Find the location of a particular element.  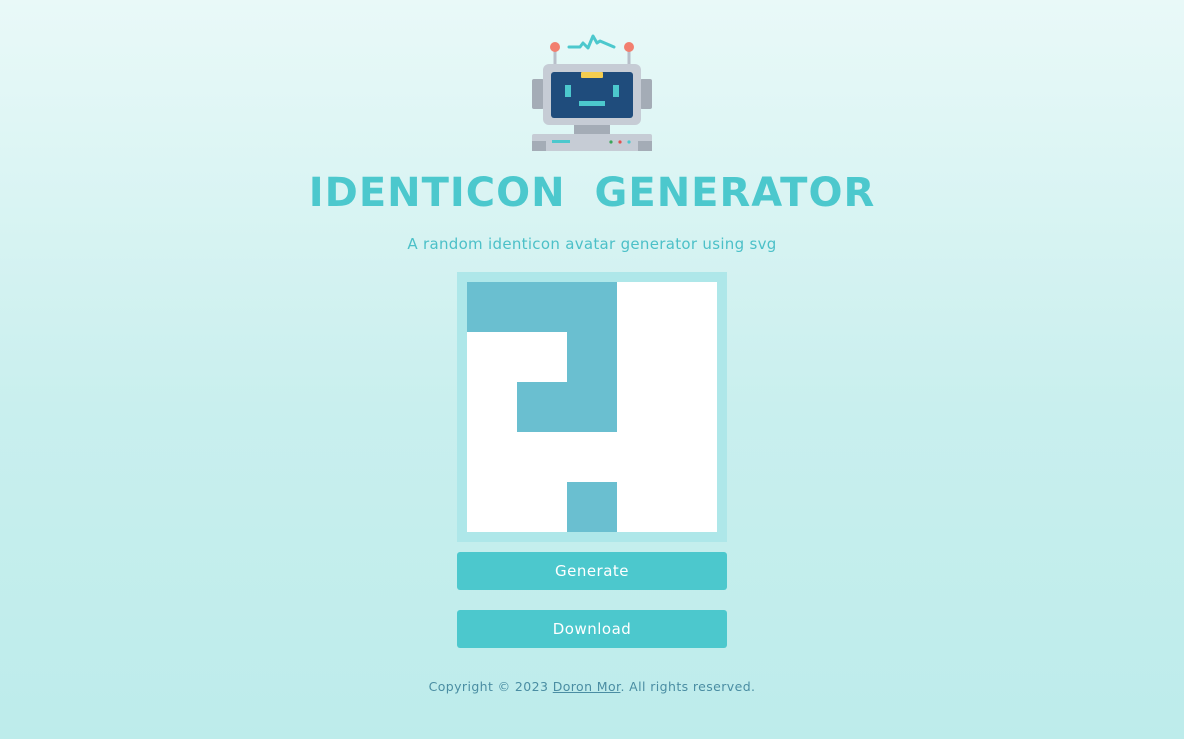

robot-icon is located at coordinates (592, 92).